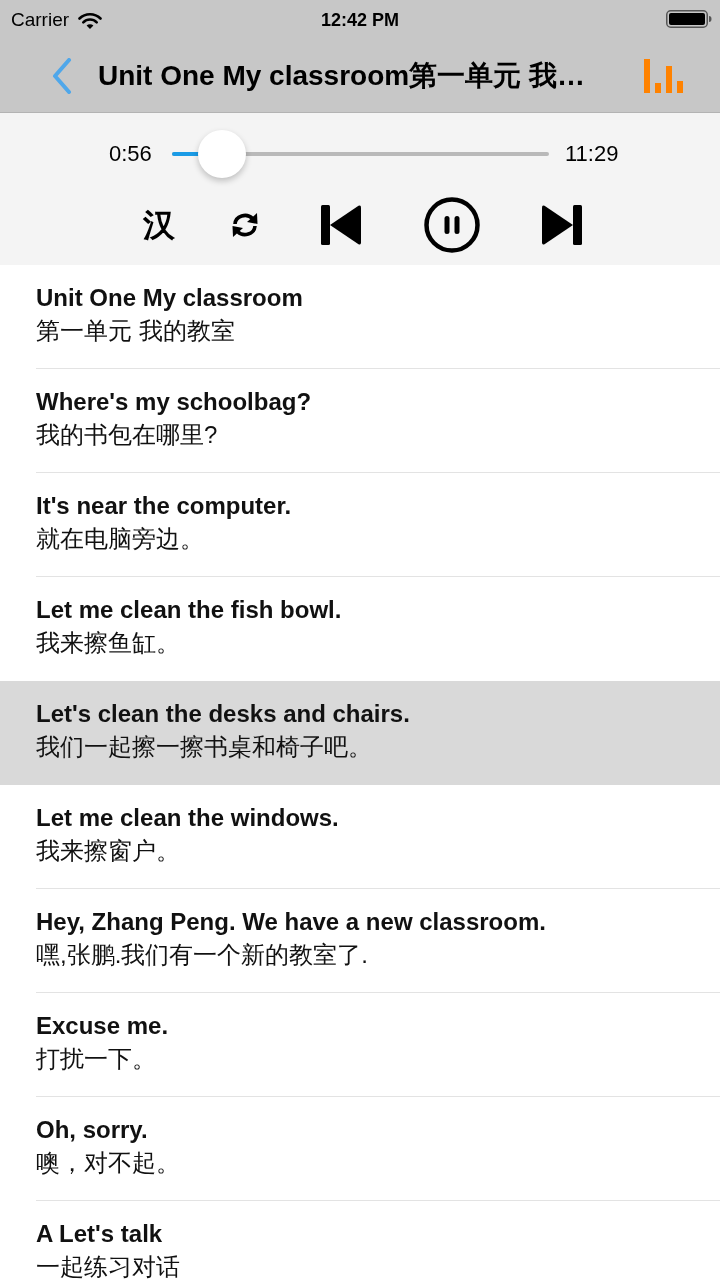 Image resolution: width=720 pixels, height=1280 pixels. I want to click on chinese-translation: 嘿,张鹏.我们有一个新的教室了., so click(202, 955).